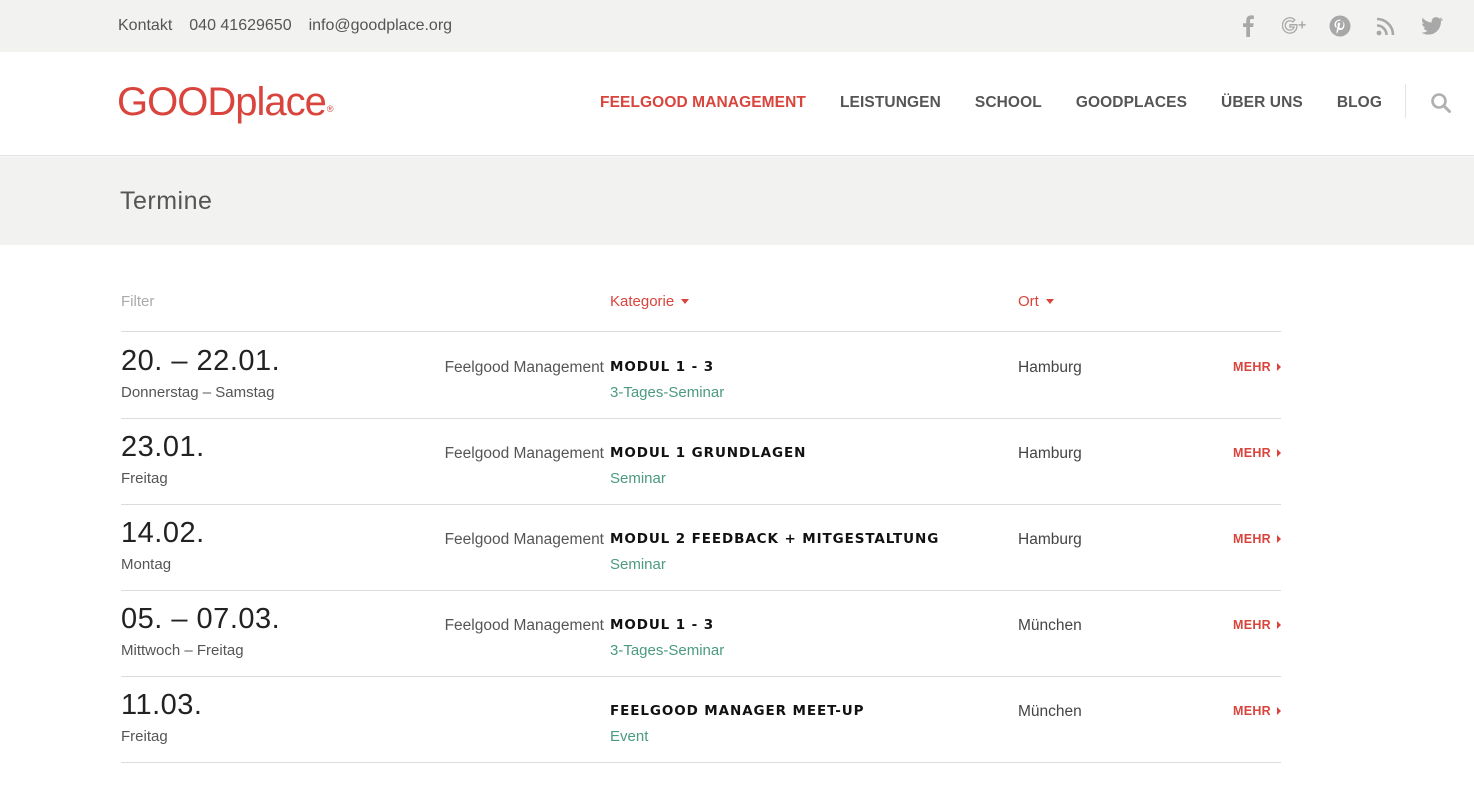 Image resolution: width=1474 pixels, height=812 pixels. Describe the element at coordinates (201, 361) in the screenshot. I see `event-date: 20. – 22.01.` at that location.